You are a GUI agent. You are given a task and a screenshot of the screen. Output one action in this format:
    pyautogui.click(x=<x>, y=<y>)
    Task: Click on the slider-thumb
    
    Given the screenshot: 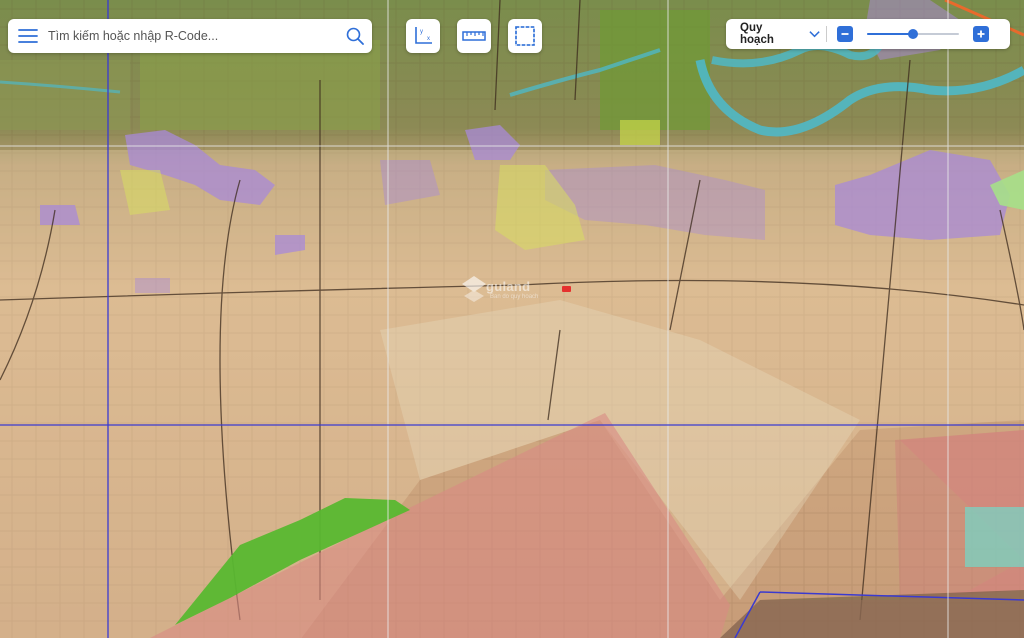 What is the action you would take?
    pyautogui.click(x=913, y=34)
    